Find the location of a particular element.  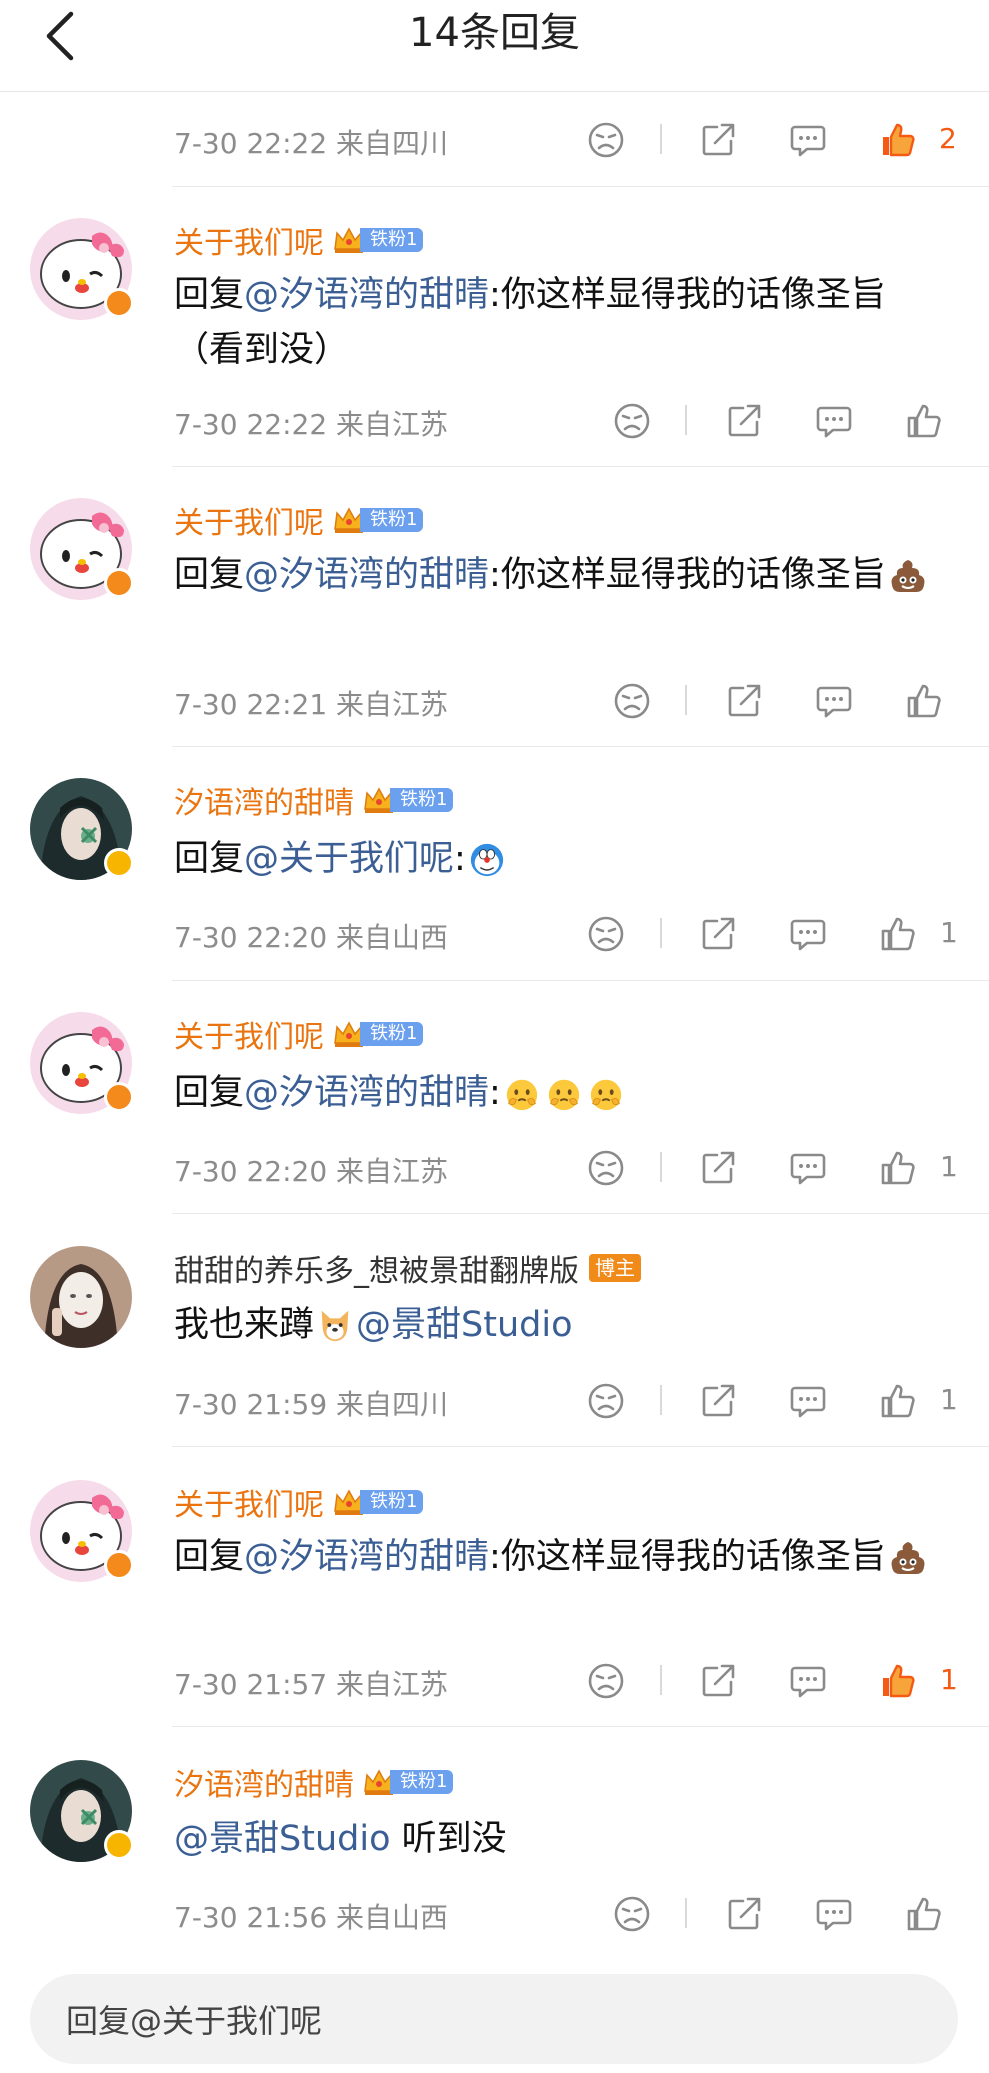

comment-time: 7-30 21:56 来自山西 is located at coordinates (311, 1917).